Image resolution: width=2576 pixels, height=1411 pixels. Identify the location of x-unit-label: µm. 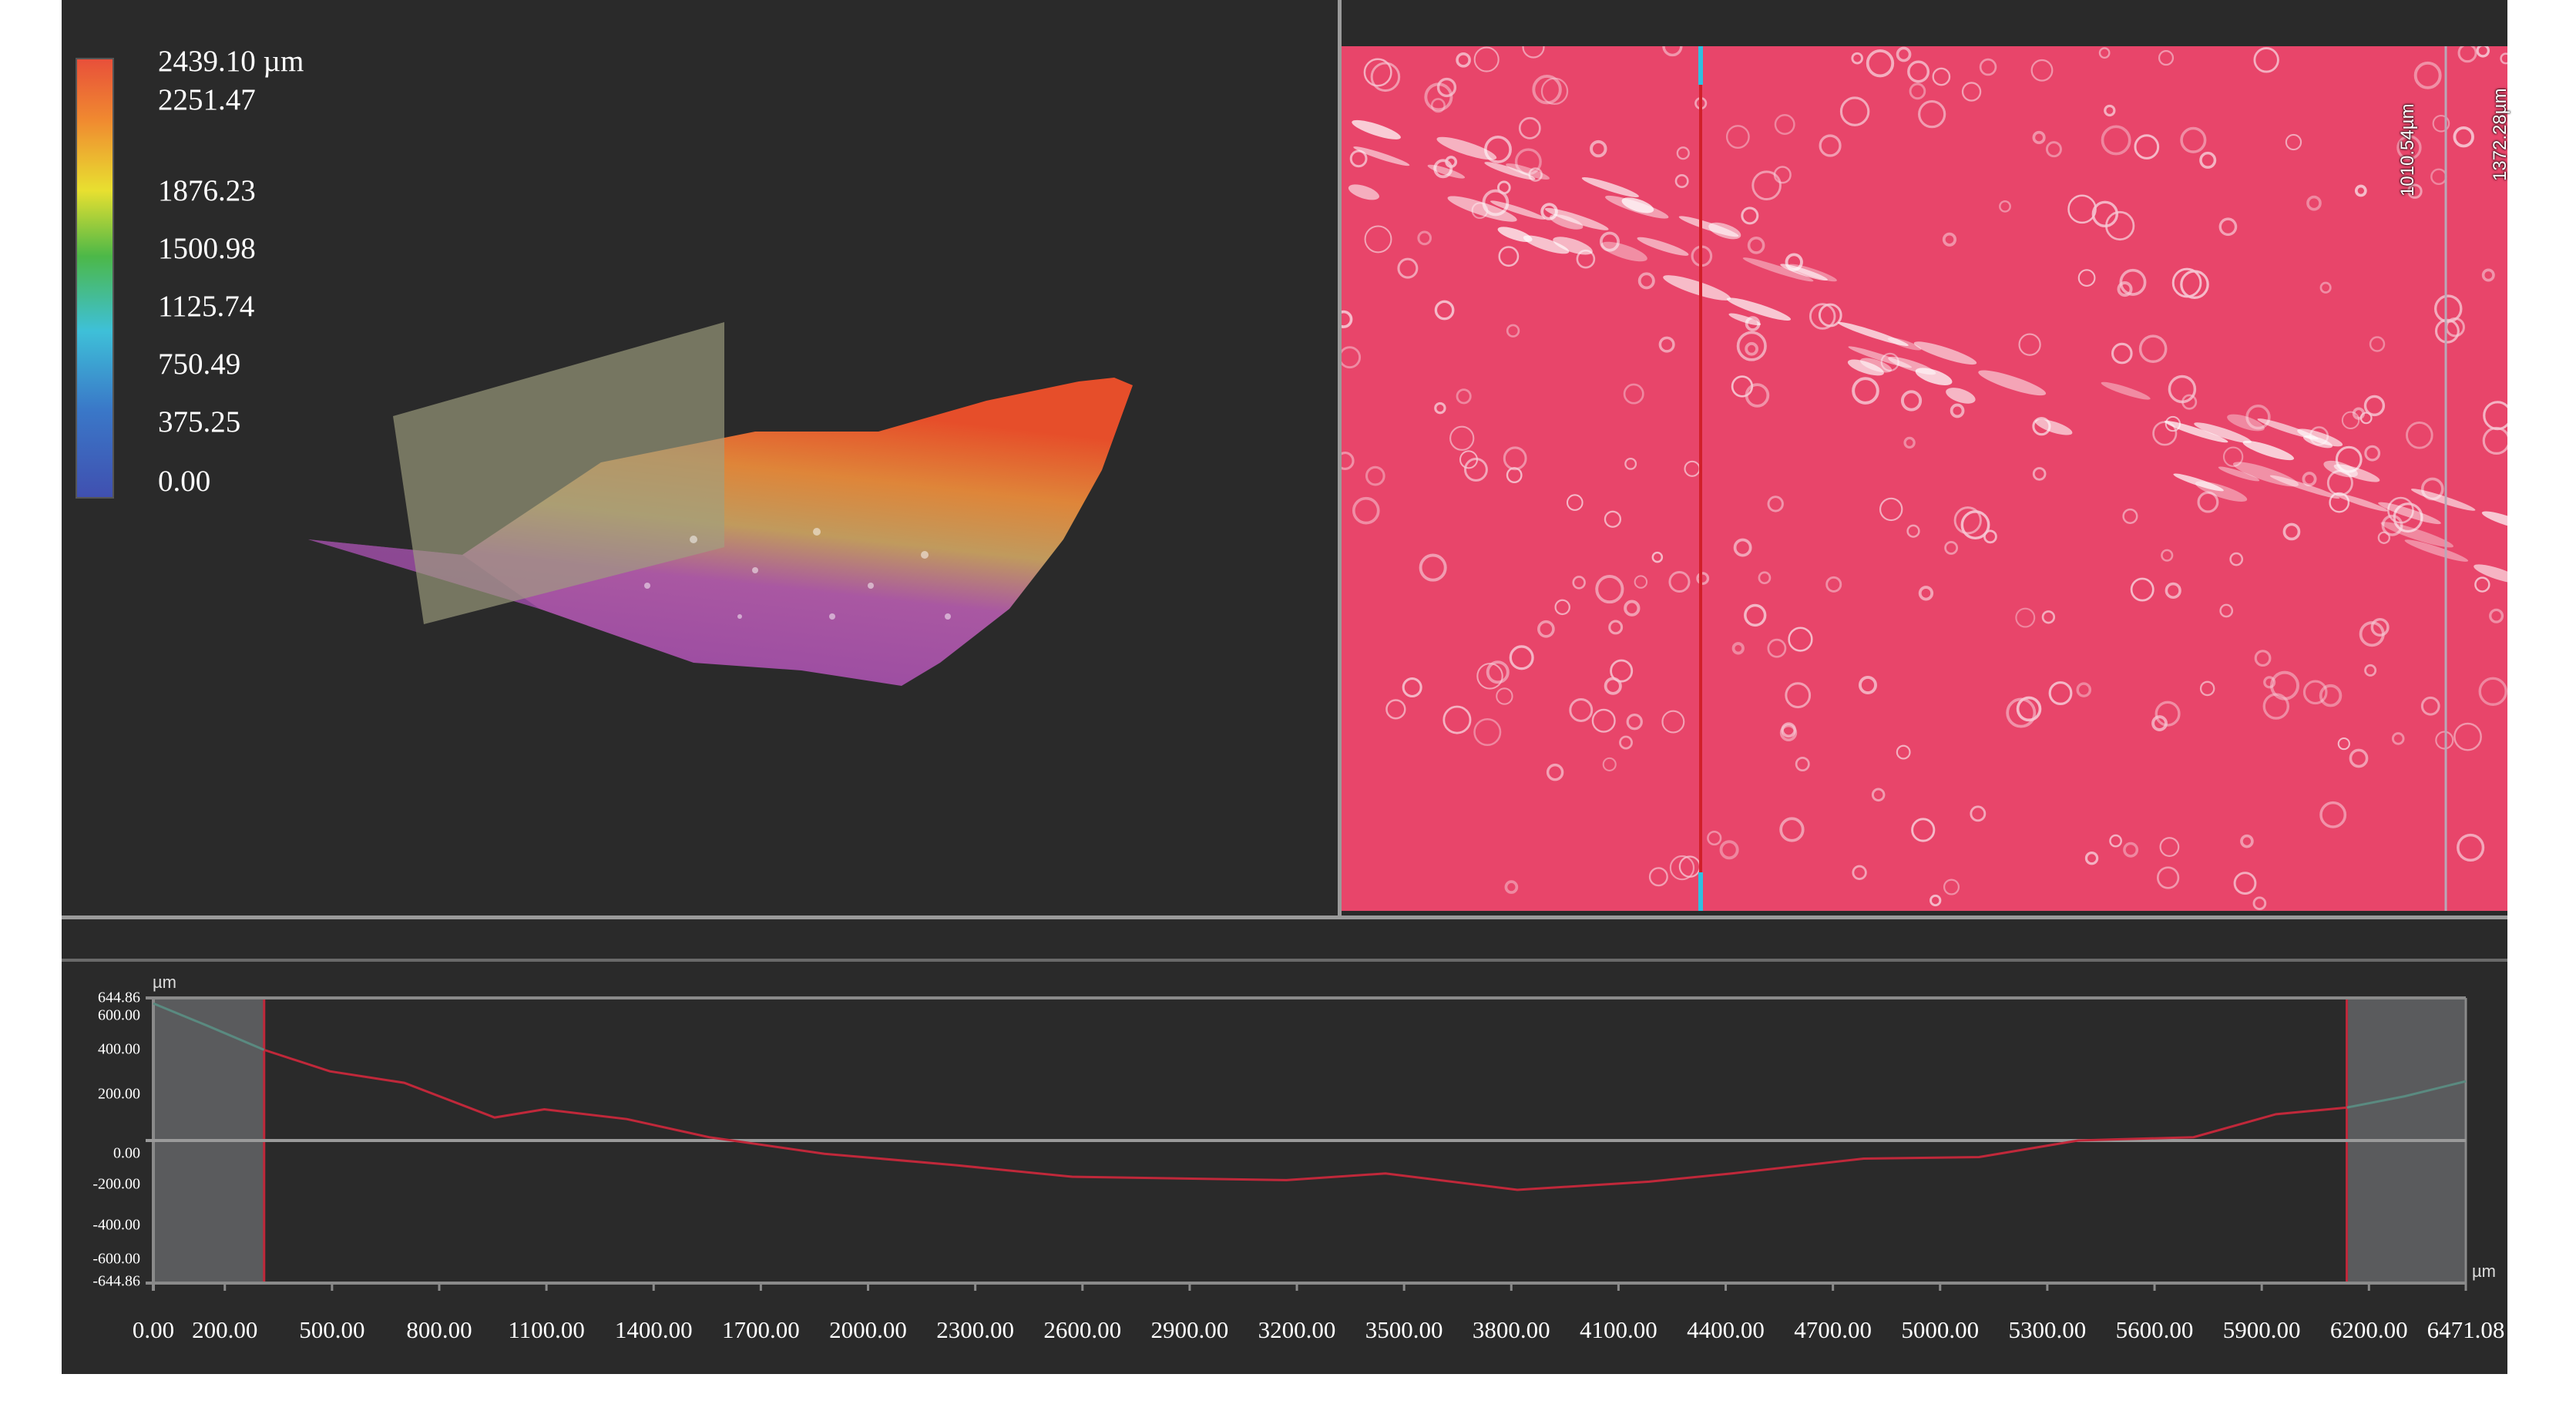
(2484, 1271).